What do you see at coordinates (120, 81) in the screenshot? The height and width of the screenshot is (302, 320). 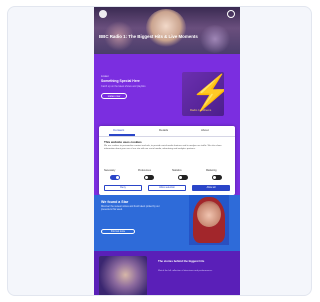 I see `promo-heading: Something Special Here` at bounding box center [120, 81].